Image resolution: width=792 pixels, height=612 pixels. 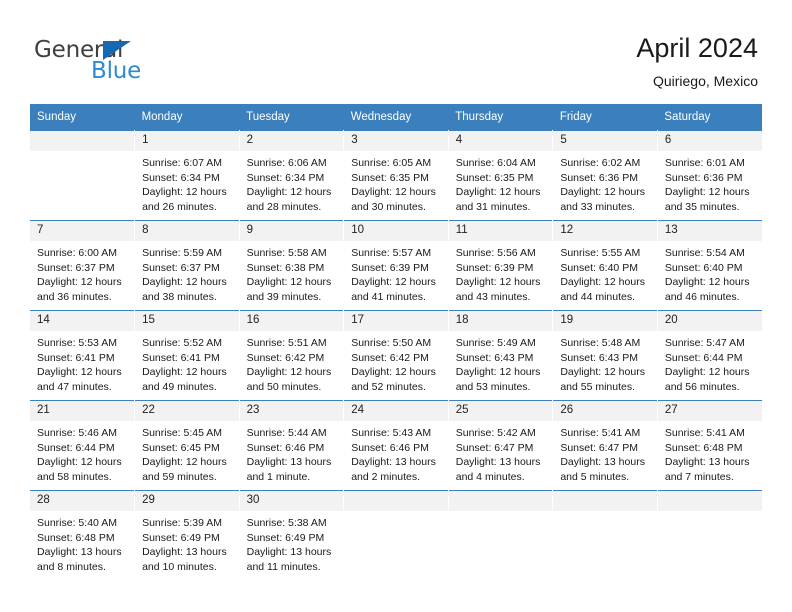 What do you see at coordinates (116, 71) in the screenshot?
I see `logo-text-blue: Blue` at bounding box center [116, 71].